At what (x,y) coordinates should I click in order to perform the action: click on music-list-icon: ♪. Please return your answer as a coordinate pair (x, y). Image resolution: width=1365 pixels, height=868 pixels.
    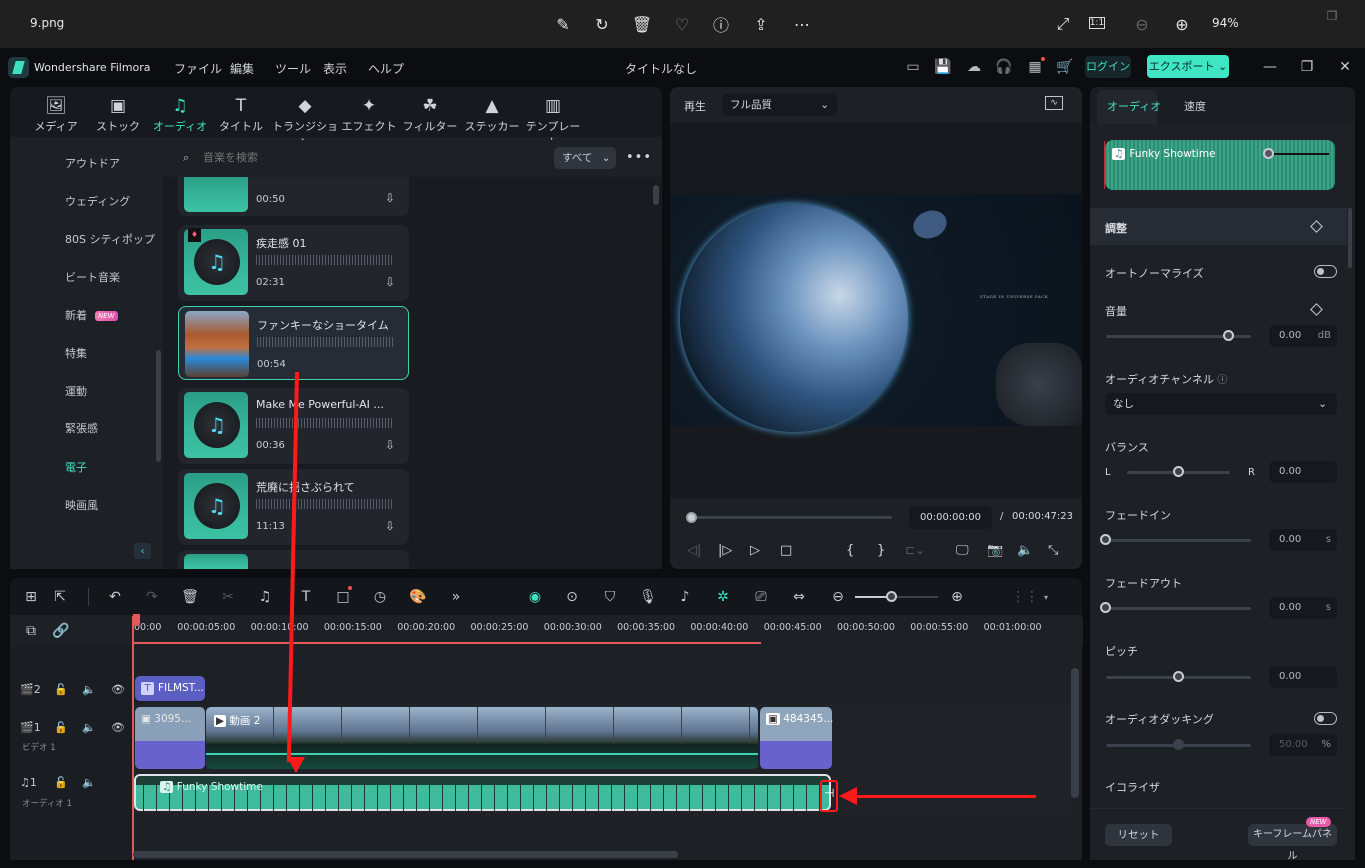
    Looking at the image, I should click on (685, 597).